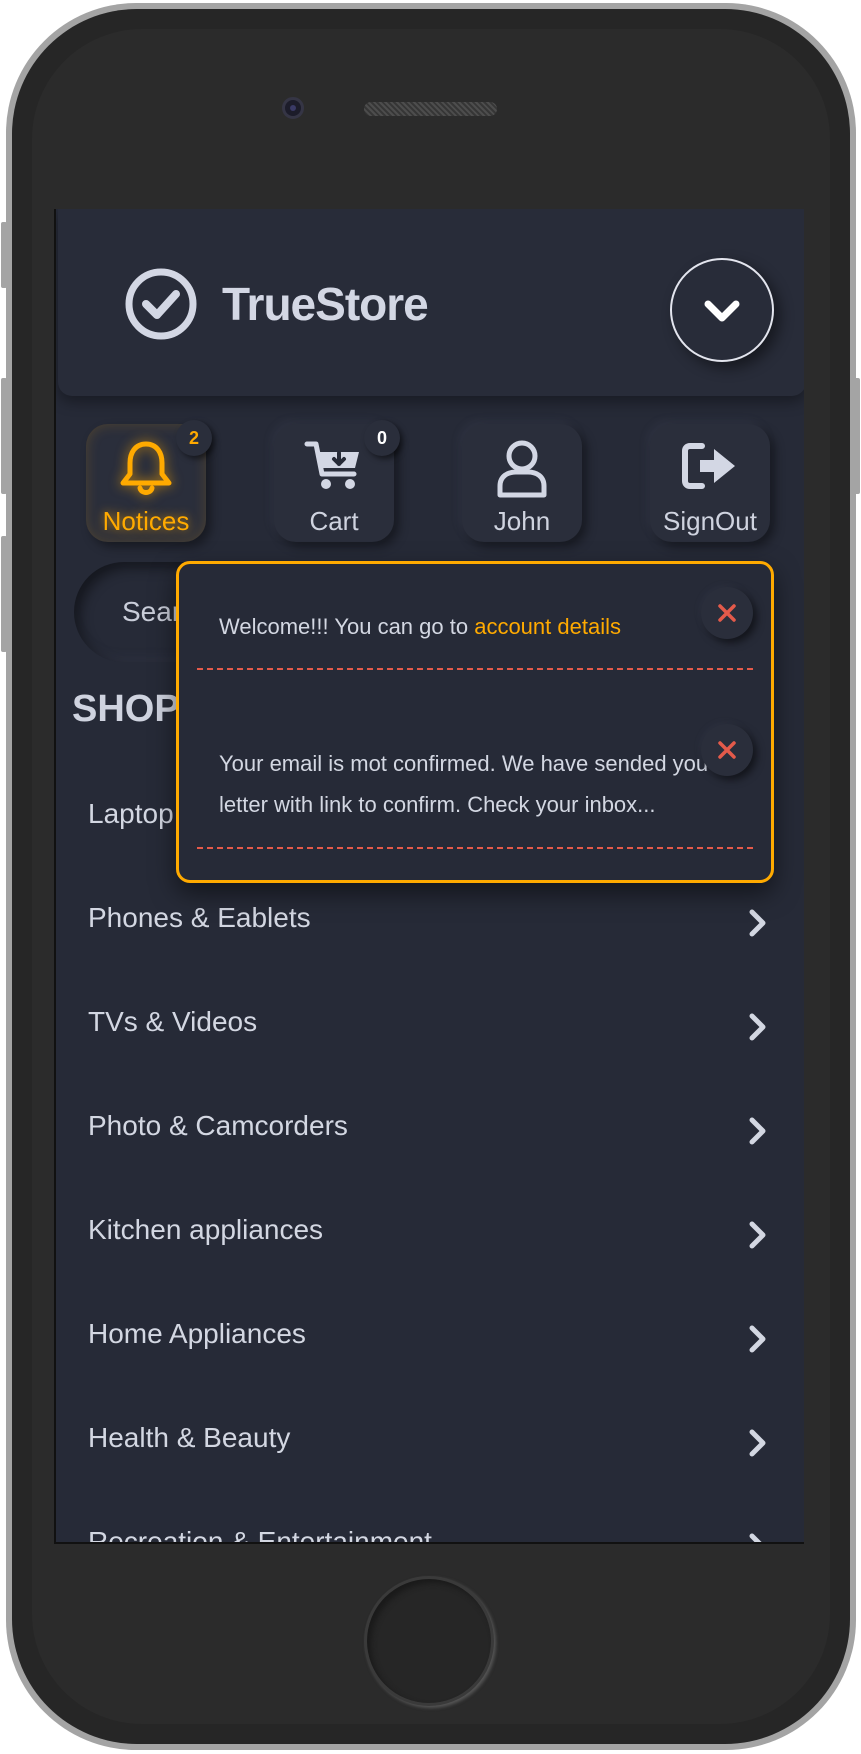  I want to click on category-item-photo: Photo & Camcorders, so click(428, 1128).